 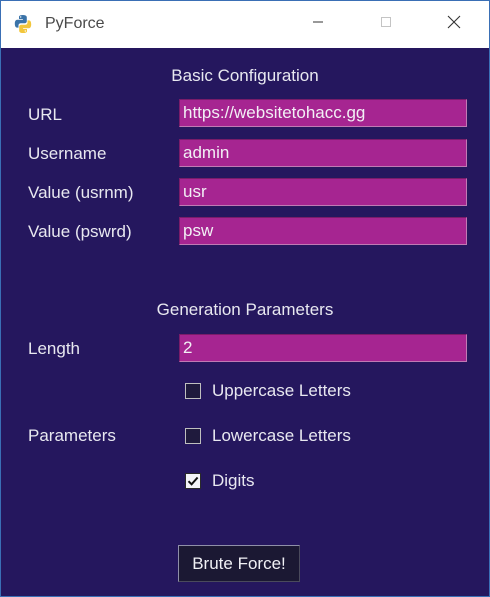 I want to click on pswrd-value-input, so click(x=323, y=231).